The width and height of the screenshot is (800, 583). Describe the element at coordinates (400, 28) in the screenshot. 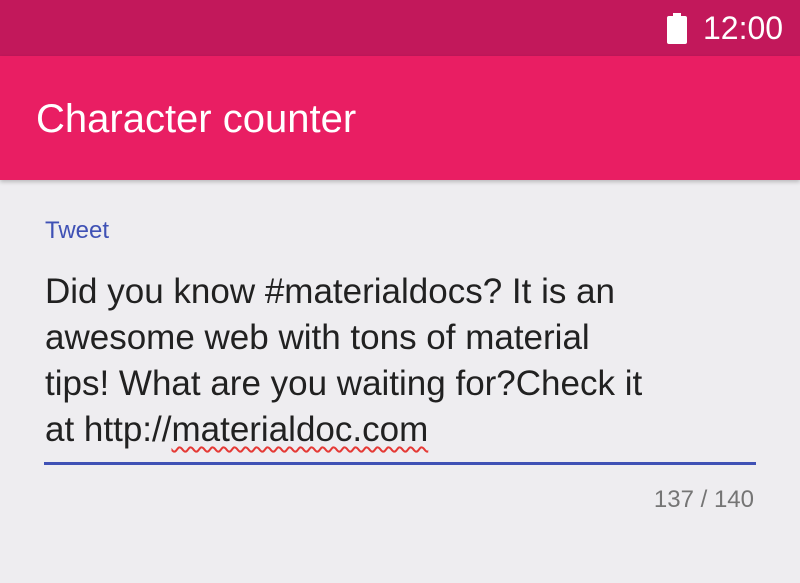

I see `status-bar: 12:00` at that location.